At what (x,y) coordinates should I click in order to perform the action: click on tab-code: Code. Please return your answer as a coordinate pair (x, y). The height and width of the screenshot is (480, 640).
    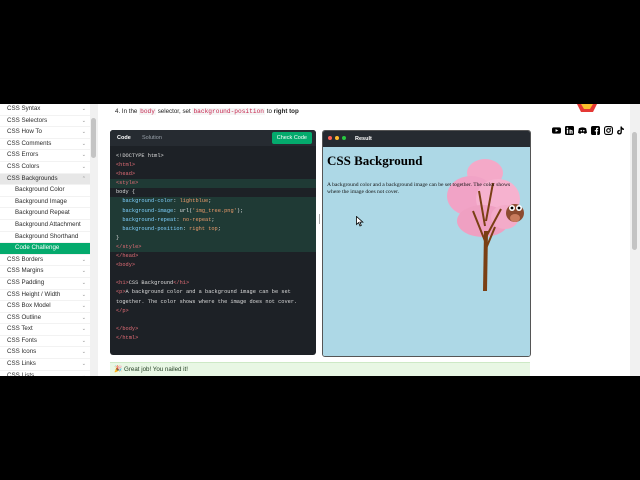
    Looking at the image, I should click on (124, 138).